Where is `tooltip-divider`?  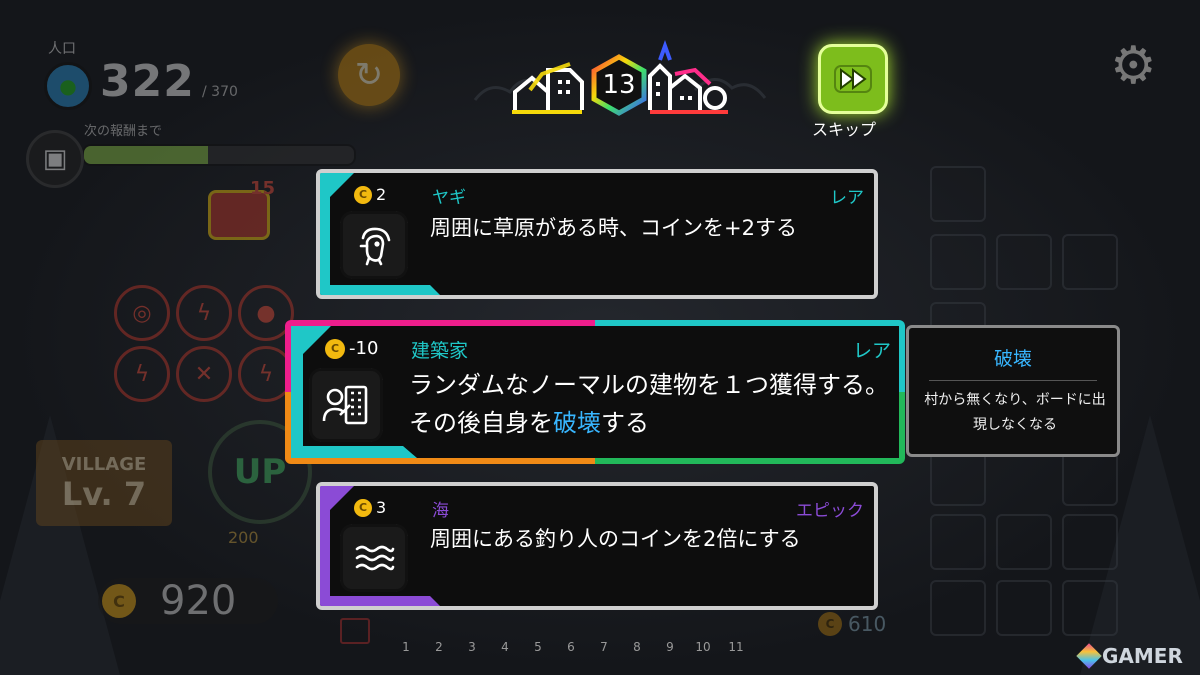
tooltip-divider is located at coordinates (1013, 380).